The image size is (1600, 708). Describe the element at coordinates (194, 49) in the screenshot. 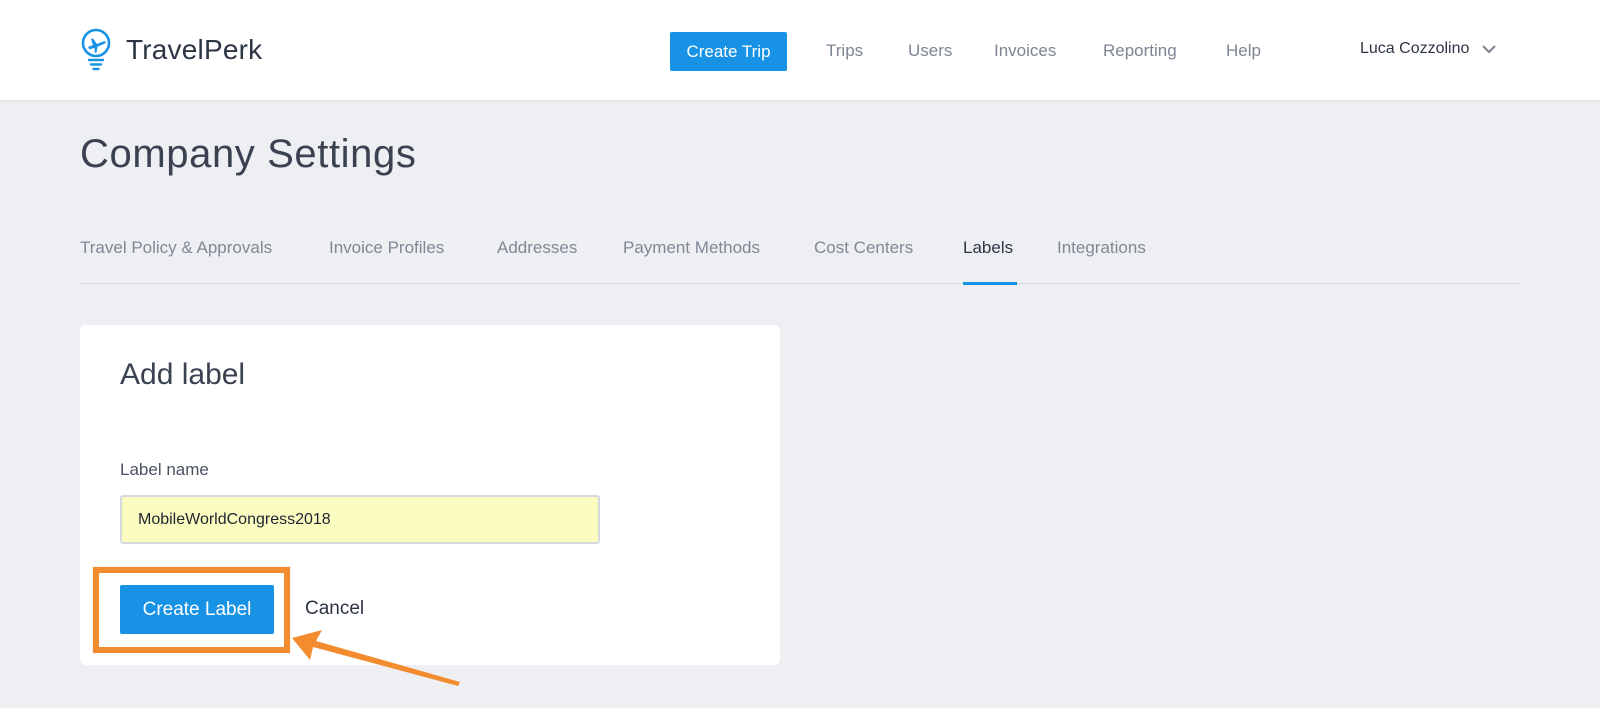

I see `brand-name: TravelPerk` at that location.